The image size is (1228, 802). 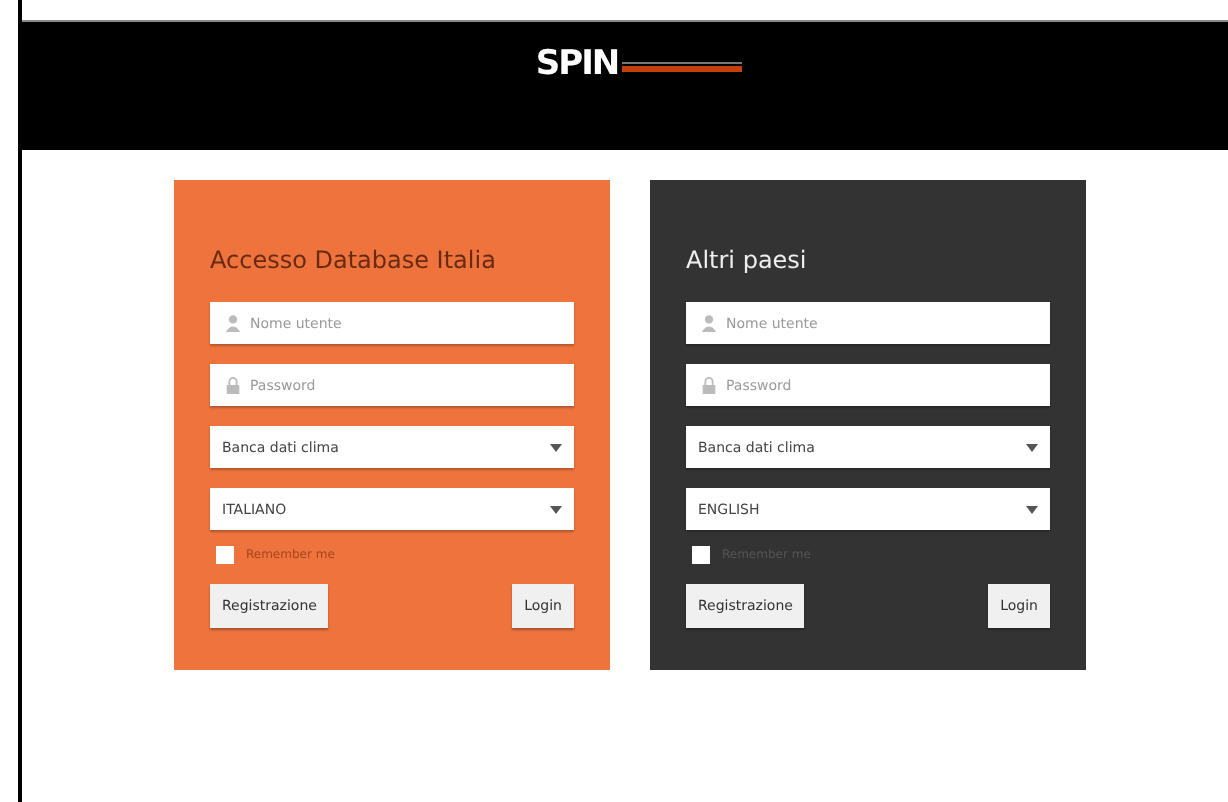 I want to click on logo-underline-icon, so click(x=682, y=70).